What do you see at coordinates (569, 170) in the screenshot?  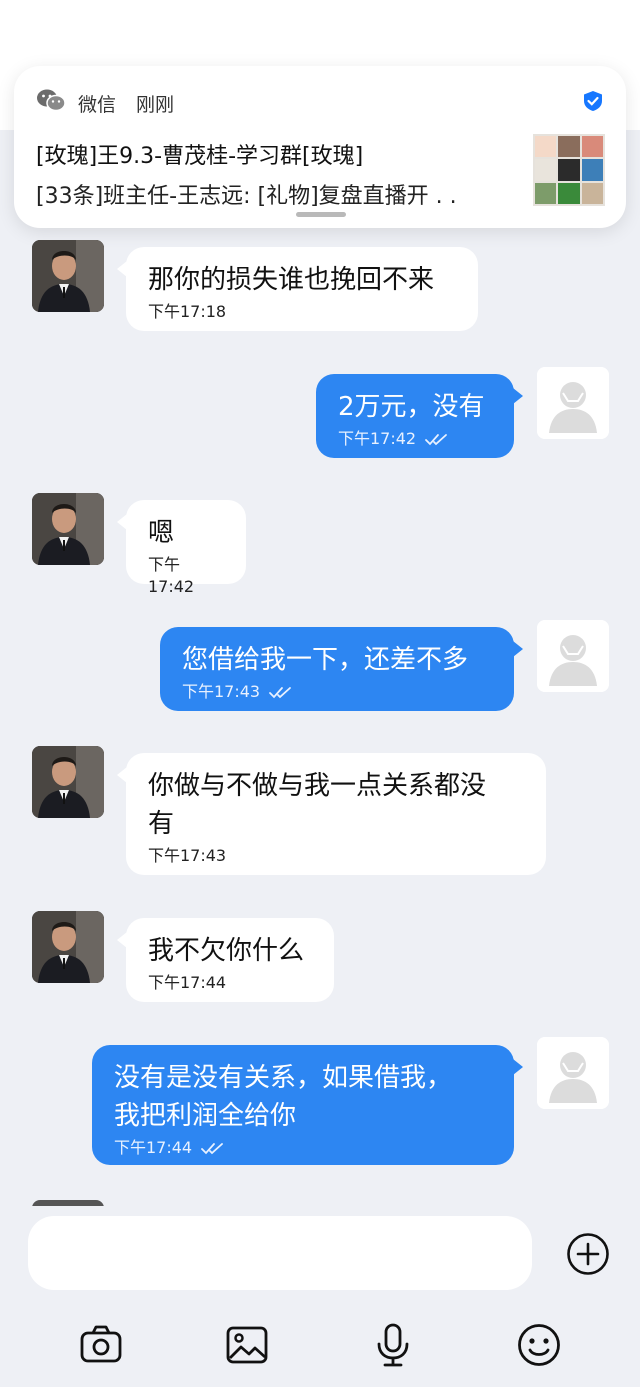 I see `group-avatar` at bounding box center [569, 170].